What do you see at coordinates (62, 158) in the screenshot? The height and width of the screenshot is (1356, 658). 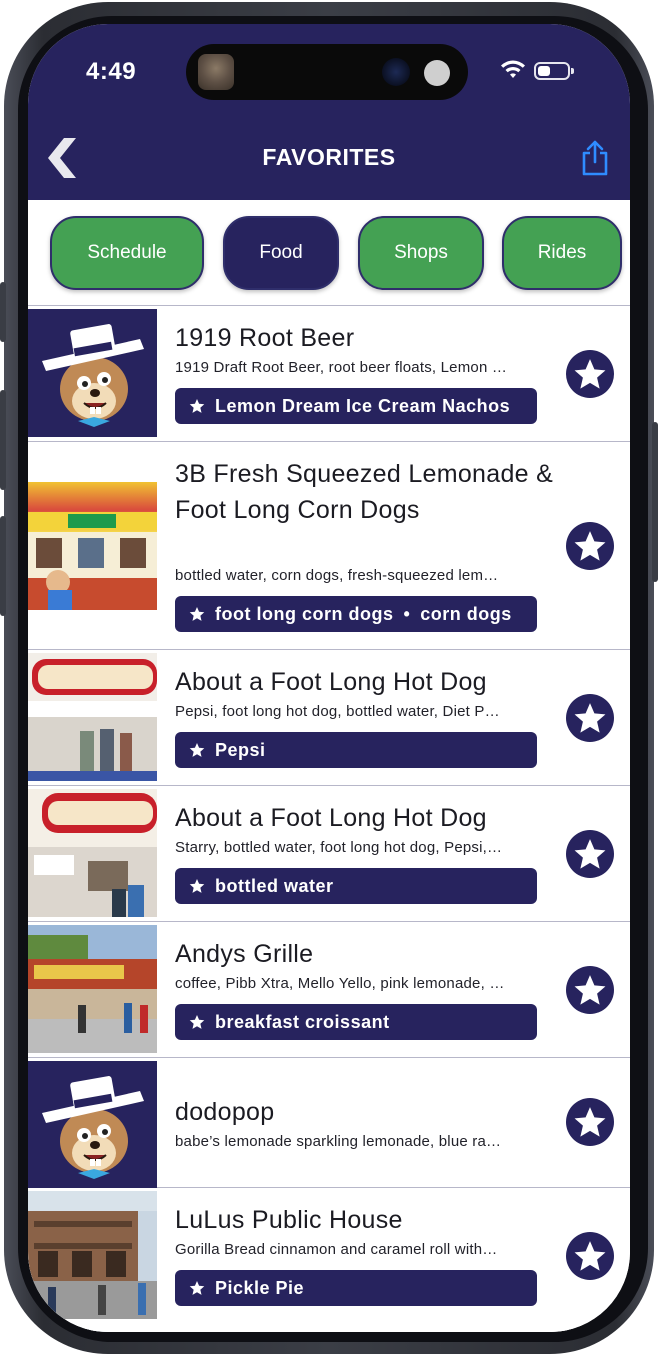 I see `chevron-left-icon` at bounding box center [62, 158].